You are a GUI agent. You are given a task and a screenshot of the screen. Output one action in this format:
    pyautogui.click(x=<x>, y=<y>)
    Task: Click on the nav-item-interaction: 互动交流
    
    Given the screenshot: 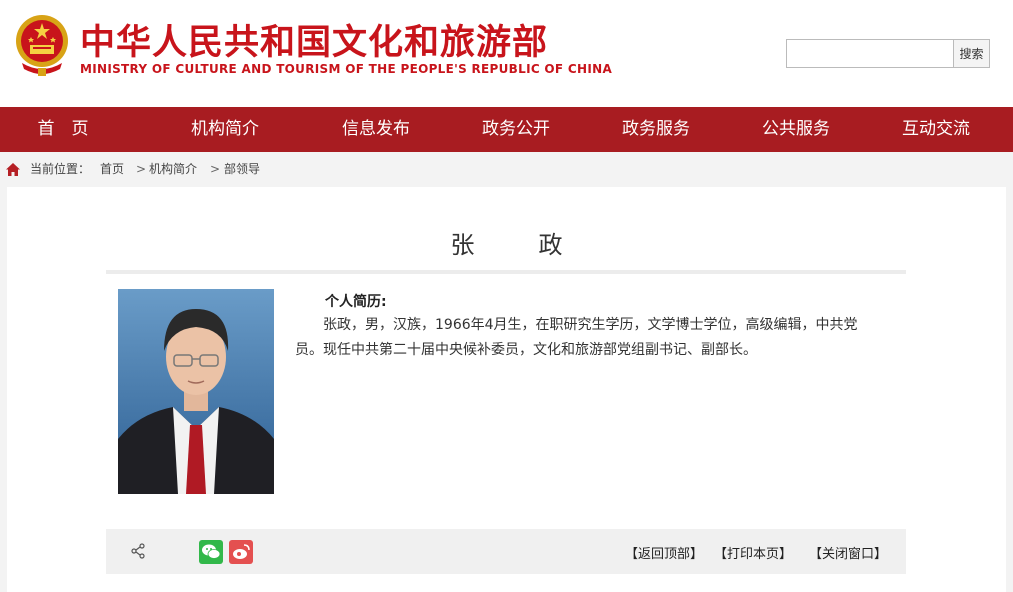 What is the action you would take?
    pyautogui.click(x=936, y=129)
    